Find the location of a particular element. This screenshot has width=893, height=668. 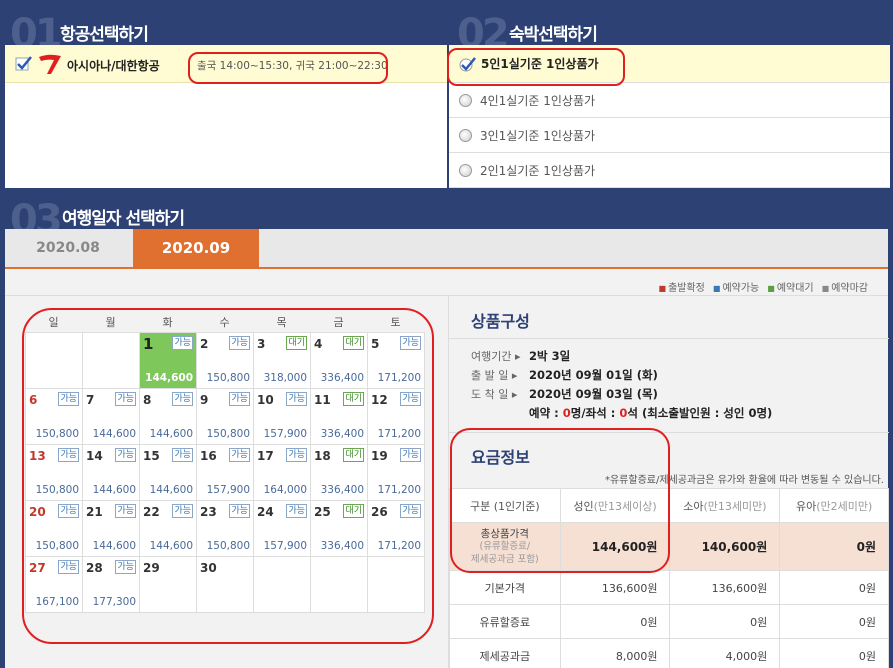

calendar-day-3: 3 대기 318,000 is located at coordinates (282, 361).